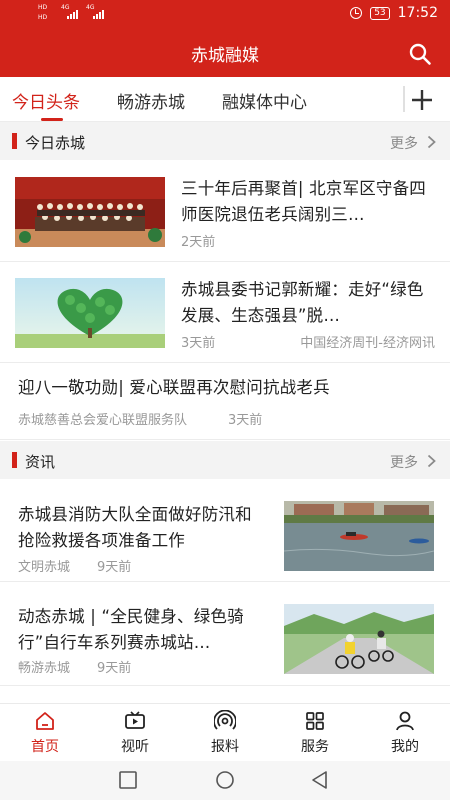  What do you see at coordinates (422, 100) in the screenshot?
I see `plus-icon` at bounding box center [422, 100].